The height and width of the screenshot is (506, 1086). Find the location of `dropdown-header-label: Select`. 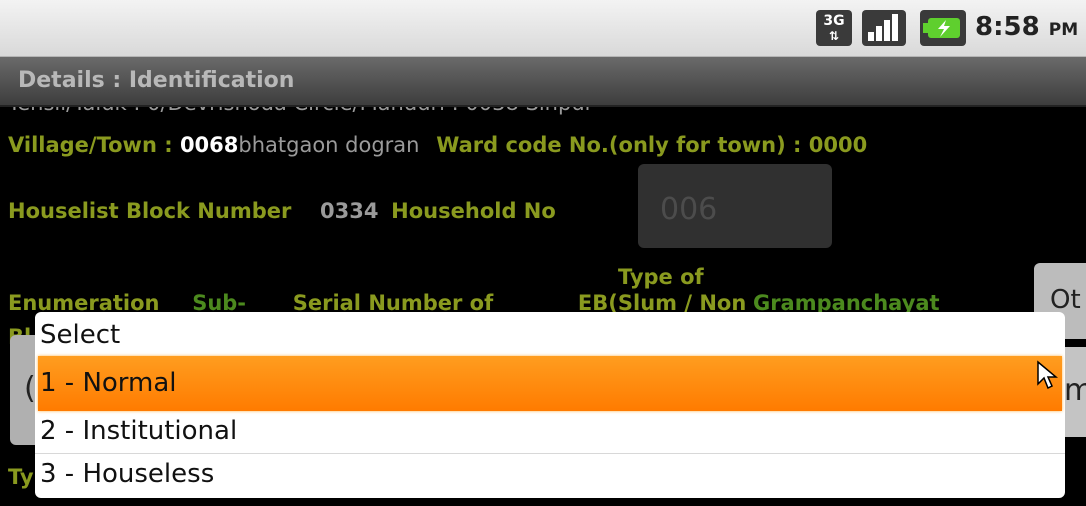

dropdown-header-label: Select is located at coordinates (80, 335).